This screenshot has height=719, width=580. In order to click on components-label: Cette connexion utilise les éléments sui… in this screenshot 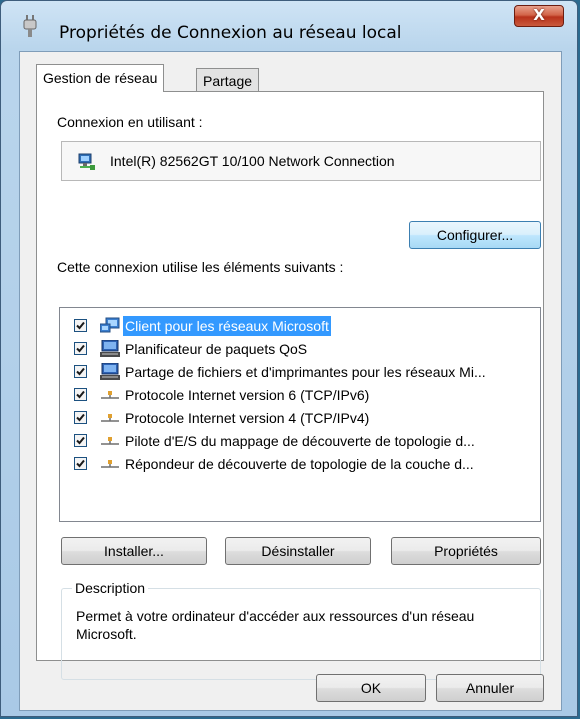, I will do `click(200, 267)`.